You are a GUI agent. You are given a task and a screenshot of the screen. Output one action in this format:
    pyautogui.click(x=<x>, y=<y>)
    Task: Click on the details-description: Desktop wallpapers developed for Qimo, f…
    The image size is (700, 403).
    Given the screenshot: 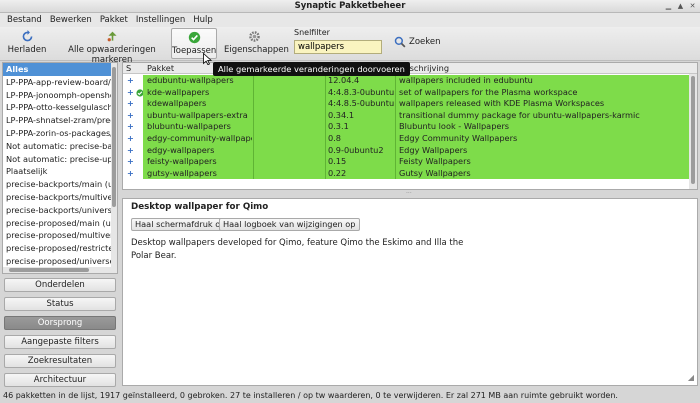 What is the action you would take?
    pyautogui.click(x=301, y=250)
    